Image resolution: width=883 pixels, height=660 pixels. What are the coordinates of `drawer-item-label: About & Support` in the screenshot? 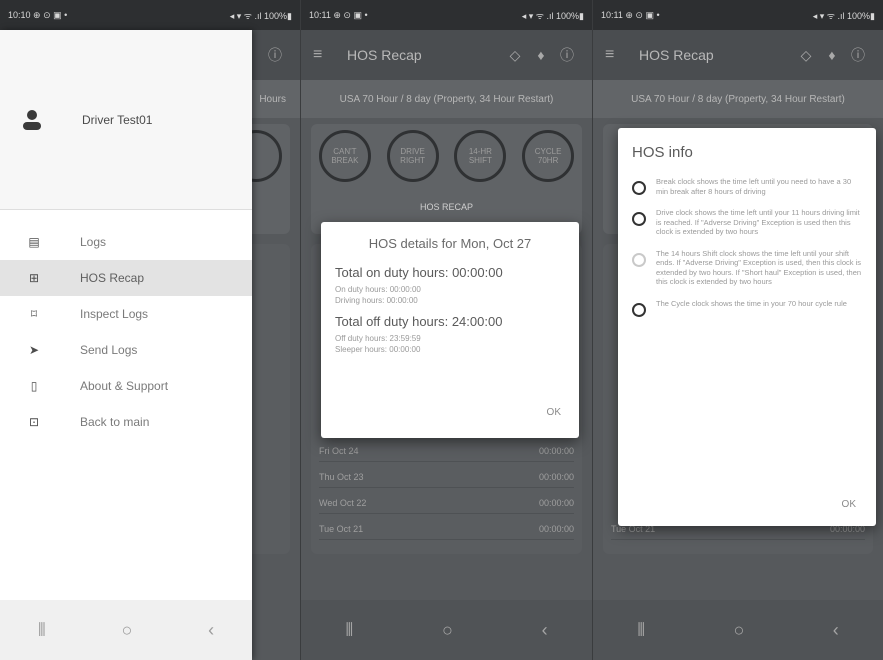 It's located at (124, 386).